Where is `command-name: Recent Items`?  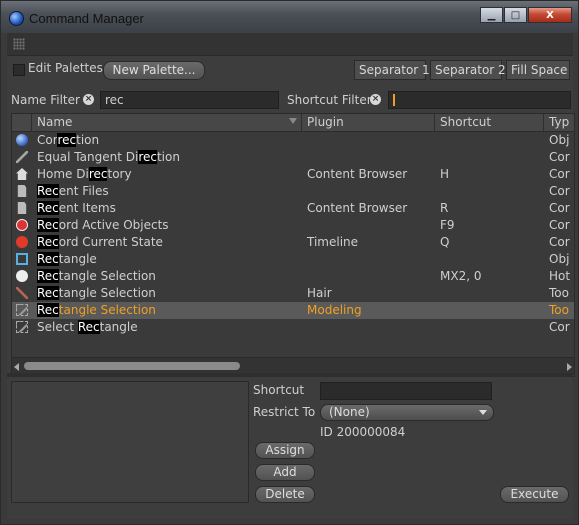
command-name: Recent Items is located at coordinates (76, 208).